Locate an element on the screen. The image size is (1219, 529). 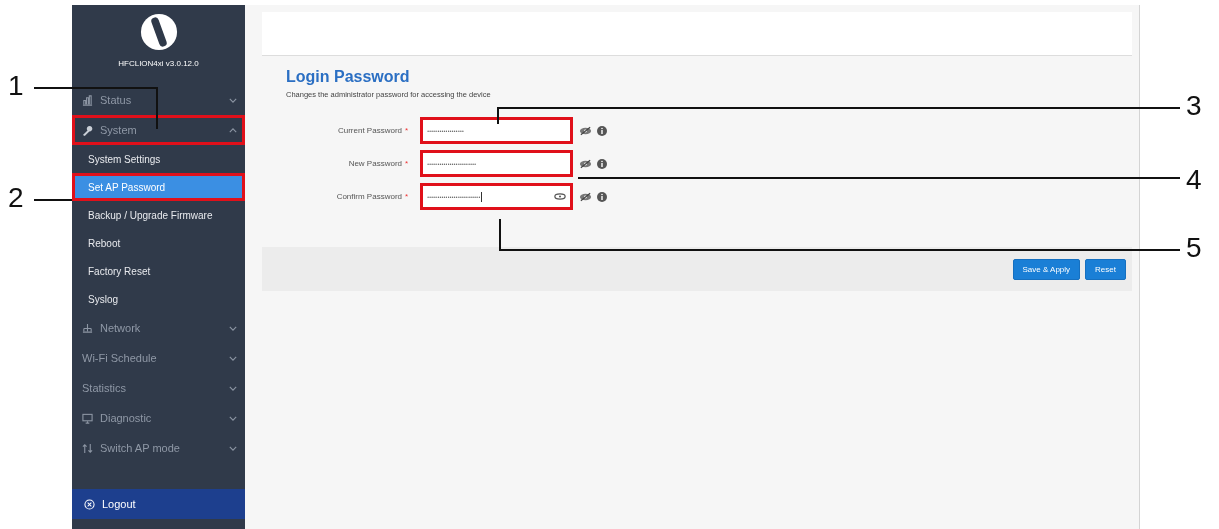
sidebar-subitem: Set AP Password is located at coordinates (158, 187).